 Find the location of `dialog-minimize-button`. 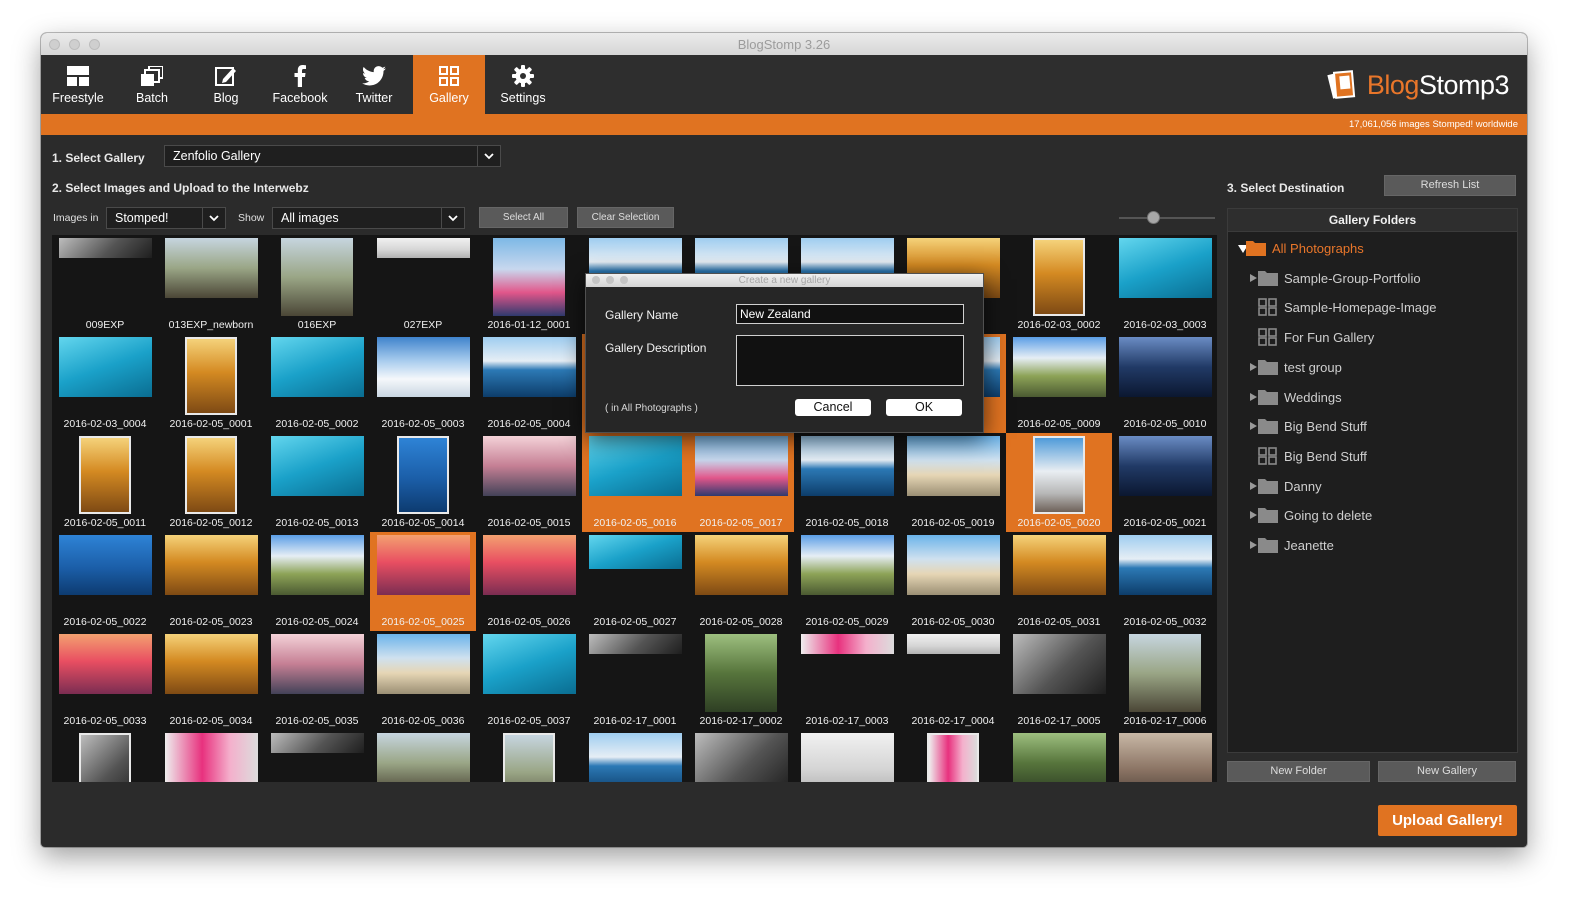

dialog-minimize-button is located at coordinates (610, 280).